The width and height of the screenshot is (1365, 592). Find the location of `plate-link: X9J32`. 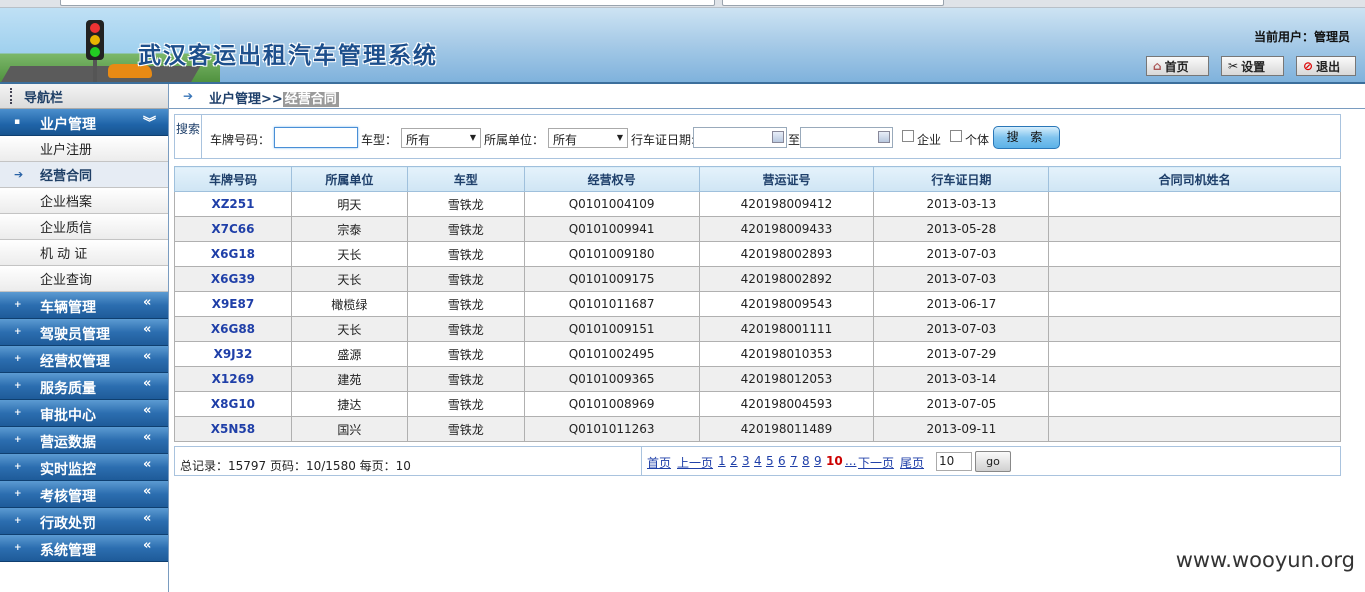

plate-link: X9J32 is located at coordinates (233, 354).